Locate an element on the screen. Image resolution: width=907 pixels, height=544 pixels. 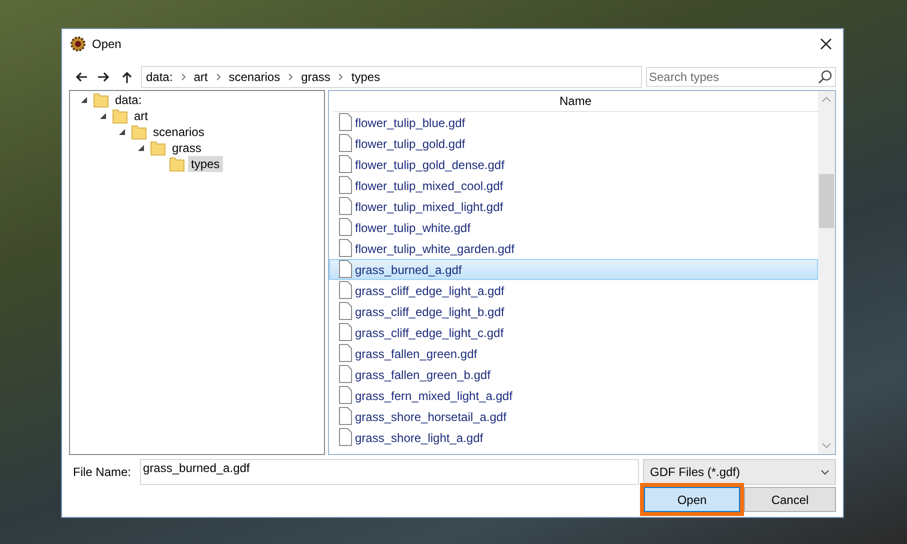
file-name: flower_tulip_blue.gdf is located at coordinates (410, 123).